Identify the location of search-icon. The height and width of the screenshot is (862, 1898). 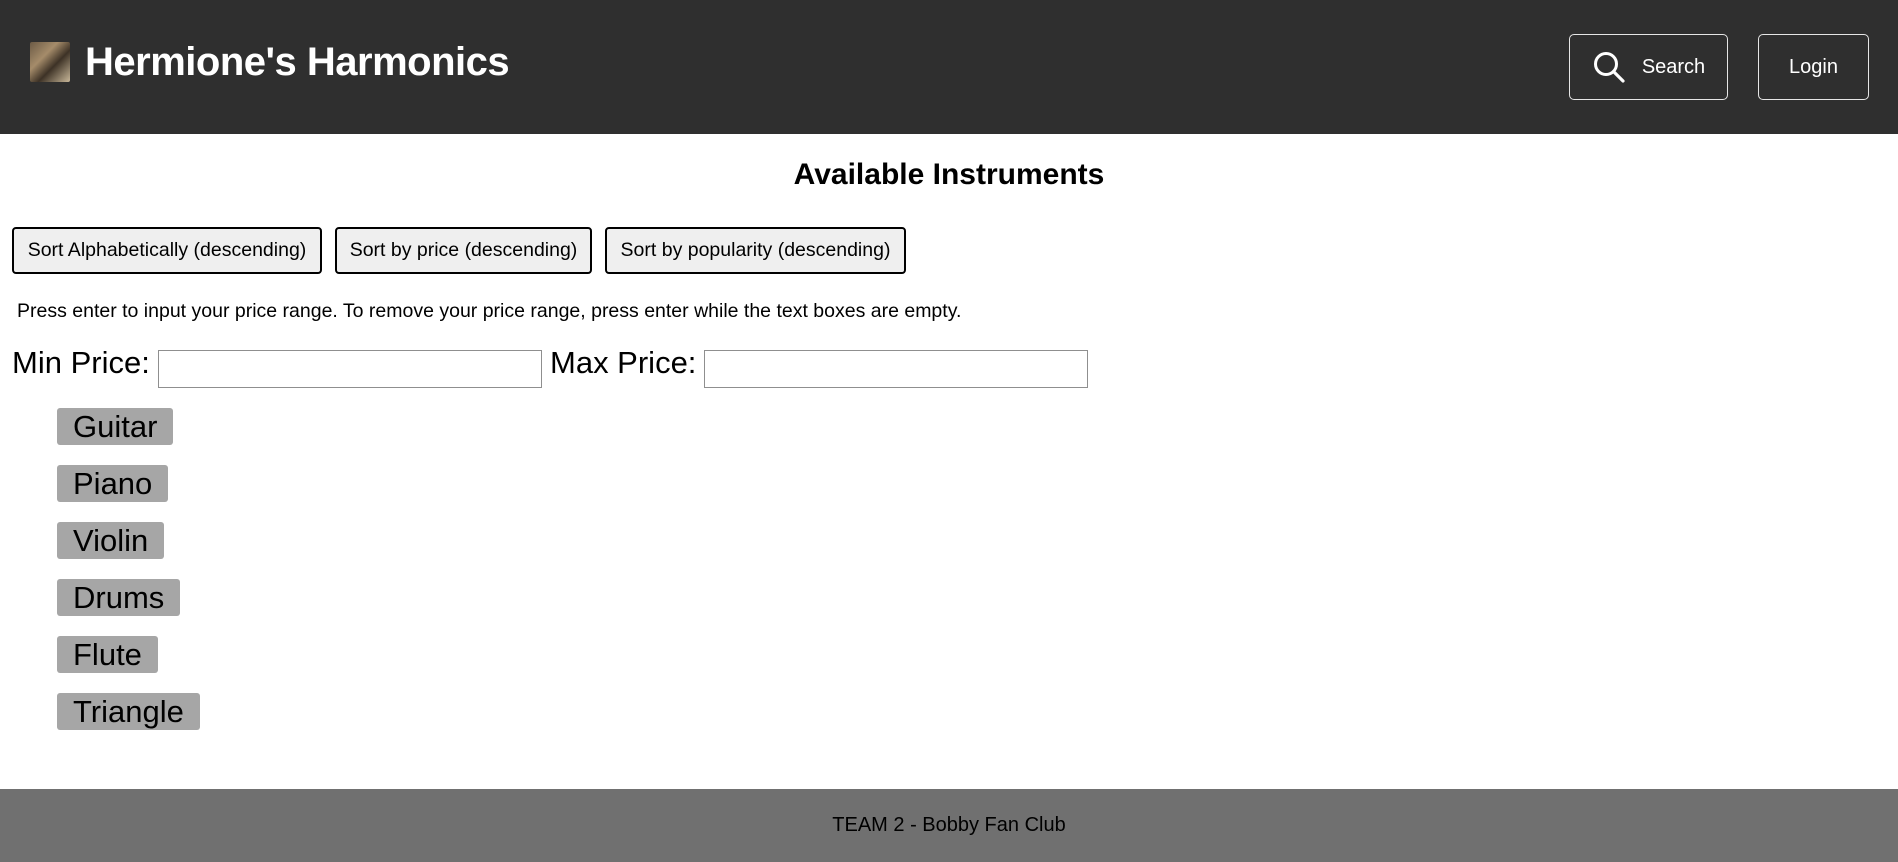
(1609, 67).